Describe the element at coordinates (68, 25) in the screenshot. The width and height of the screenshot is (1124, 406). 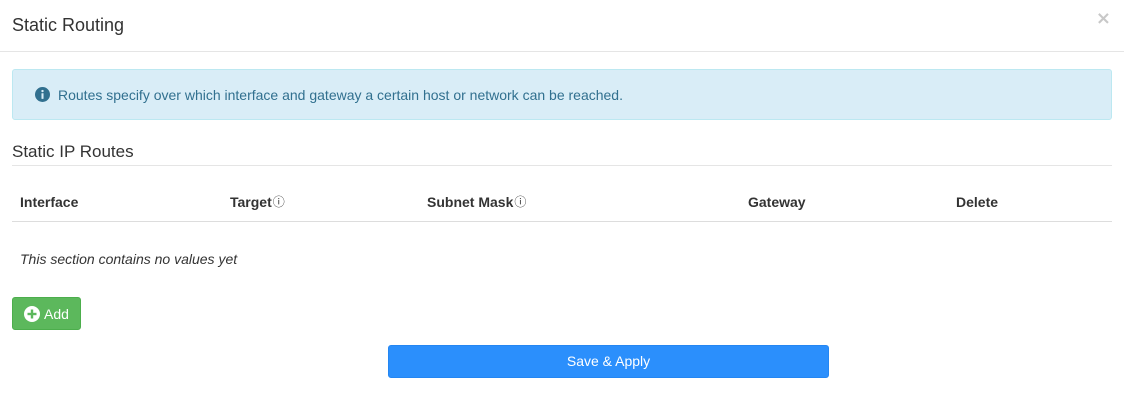
I see `modal-title: Static Routing` at that location.